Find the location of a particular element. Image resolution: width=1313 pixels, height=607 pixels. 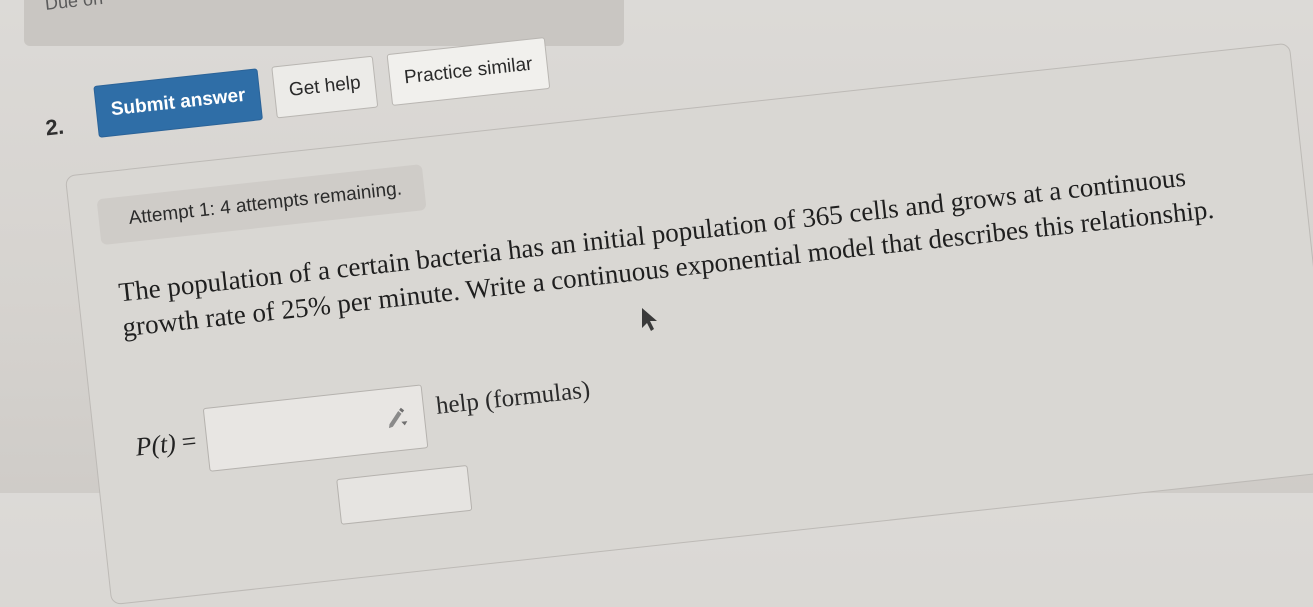

secondary-input-box is located at coordinates (404, 494).